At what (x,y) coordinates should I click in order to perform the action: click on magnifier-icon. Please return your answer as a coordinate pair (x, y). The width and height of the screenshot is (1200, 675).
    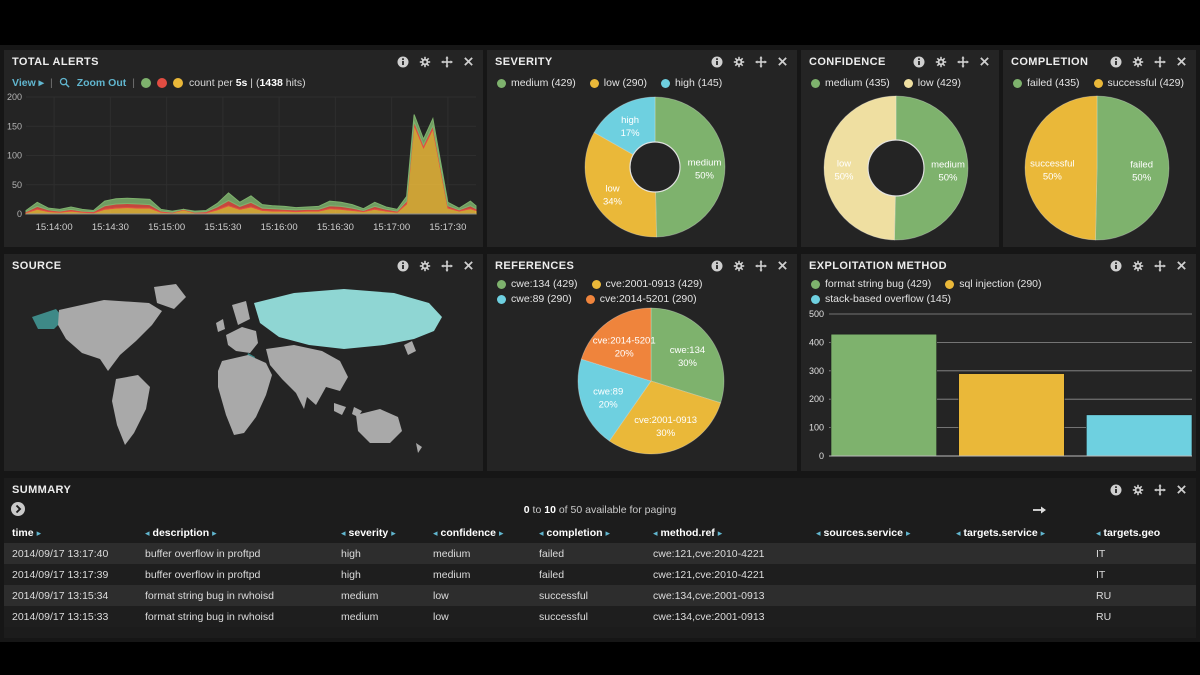
    Looking at the image, I should click on (65, 83).